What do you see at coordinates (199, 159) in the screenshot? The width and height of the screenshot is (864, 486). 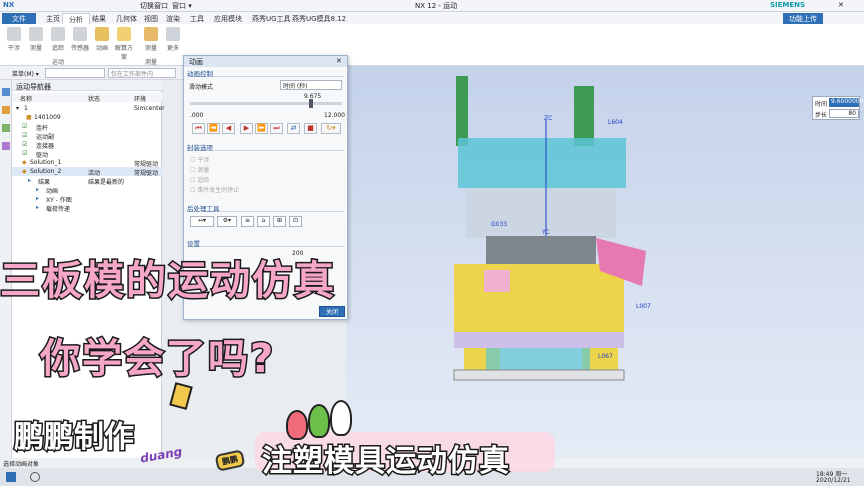 I see `envelope-option: ☐ 干涉` at bounding box center [199, 159].